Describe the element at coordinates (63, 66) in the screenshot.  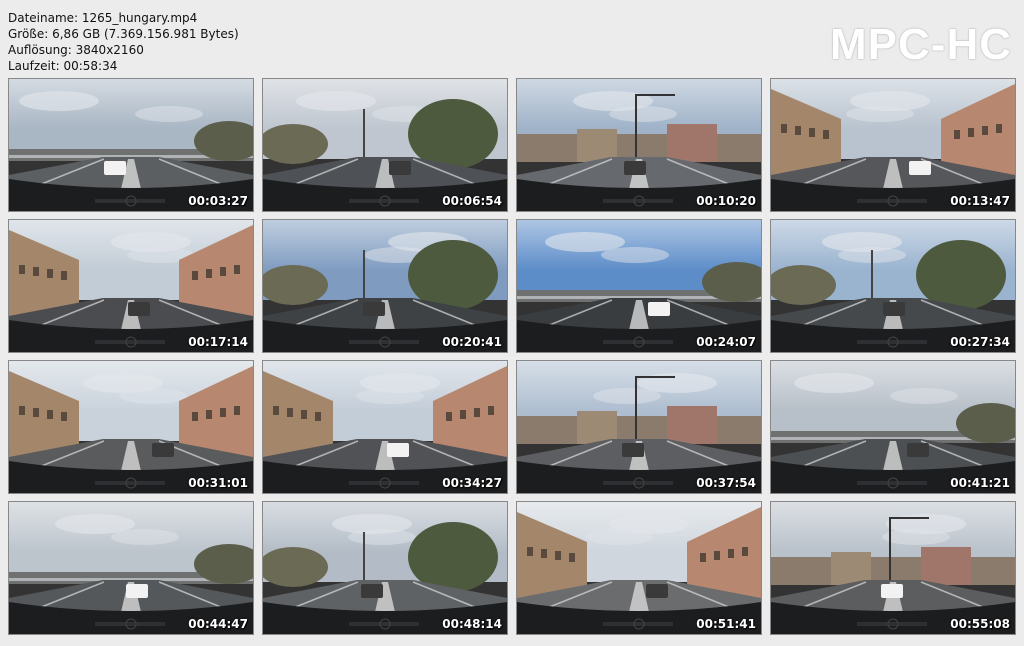
I see `duration-text: Laufzeit: 00:58:34` at that location.